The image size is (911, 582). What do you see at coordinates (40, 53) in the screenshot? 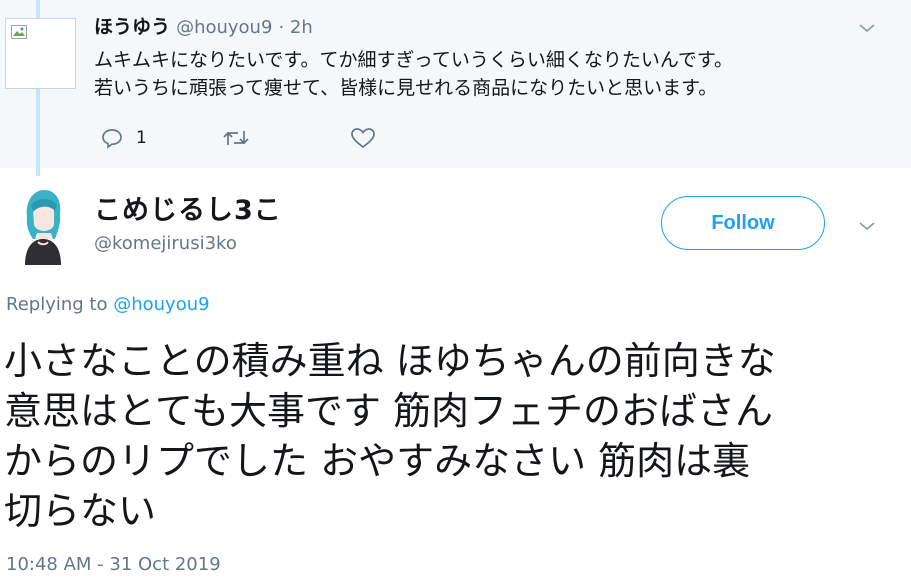
I see `parent-avatar` at bounding box center [40, 53].